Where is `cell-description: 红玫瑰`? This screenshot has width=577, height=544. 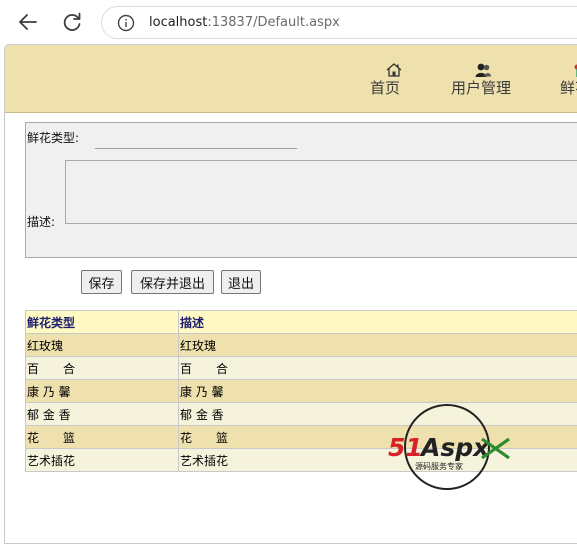
cell-description: 红玫瑰 is located at coordinates (378, 345).